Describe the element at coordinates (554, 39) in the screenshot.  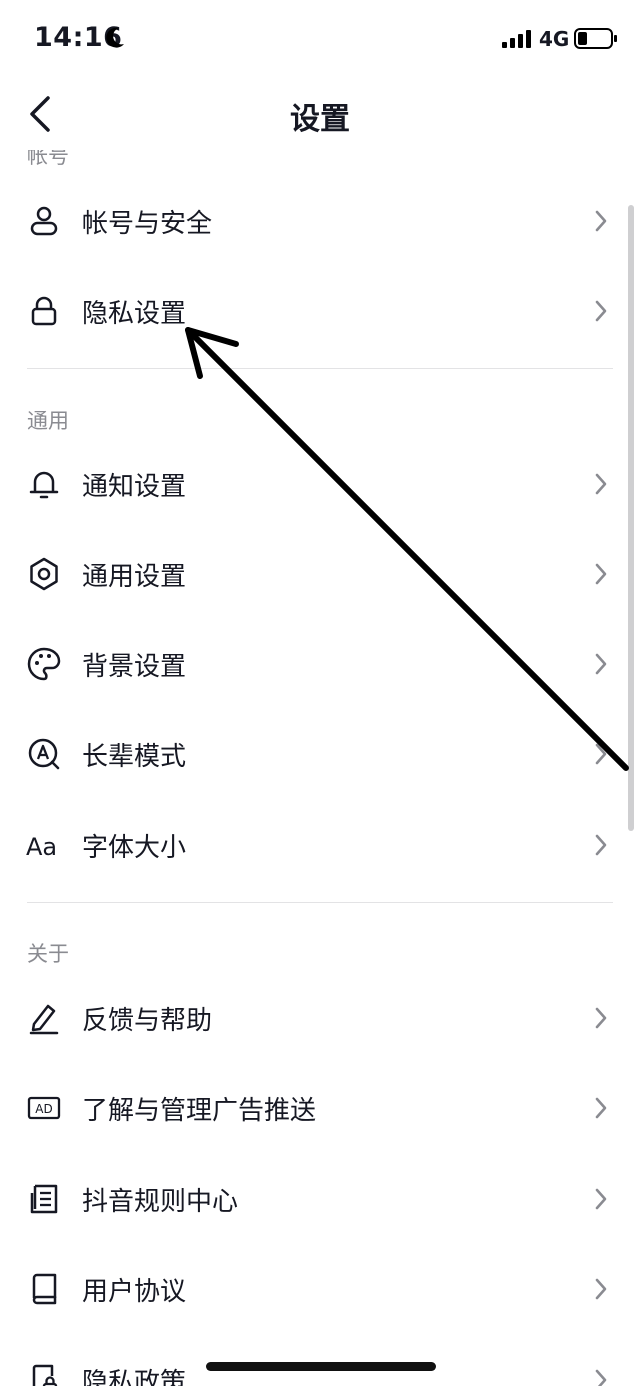
I see `network-type: 4G` at that location.